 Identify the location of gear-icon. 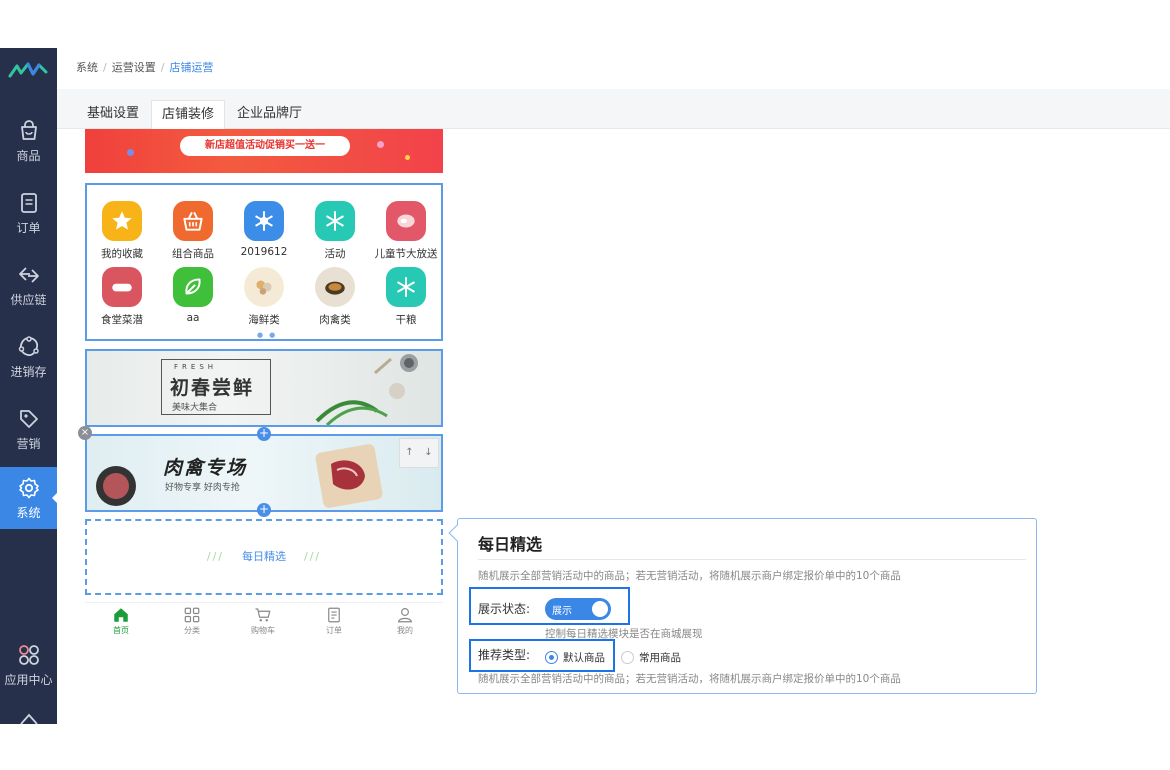
(29, 488).